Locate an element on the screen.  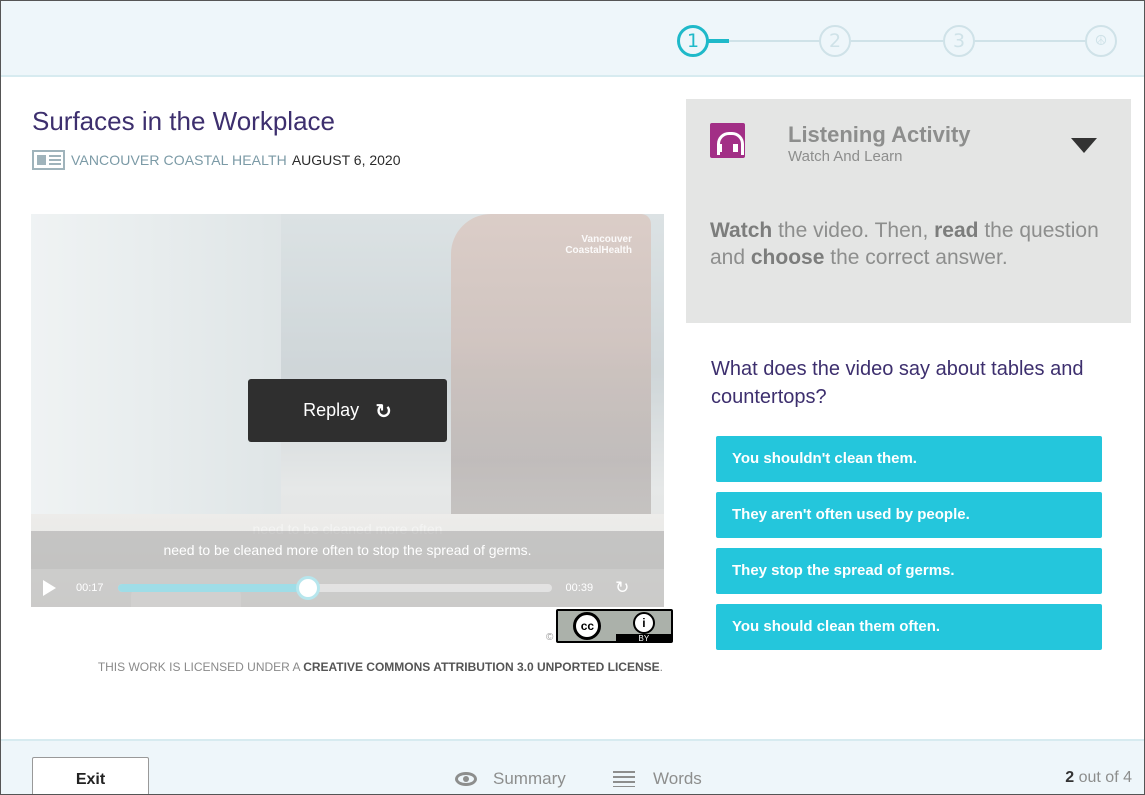
eye-icon is located at coordinates (466, 779).